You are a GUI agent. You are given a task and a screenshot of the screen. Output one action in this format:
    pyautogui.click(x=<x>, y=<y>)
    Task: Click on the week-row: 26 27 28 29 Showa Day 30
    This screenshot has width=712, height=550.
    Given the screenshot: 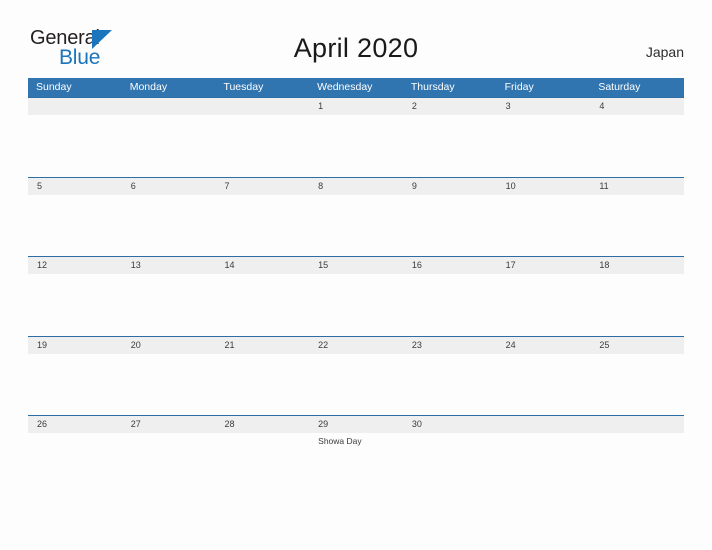 What is the action you would take?
    pyautogui.click(x=356, y=455)
    